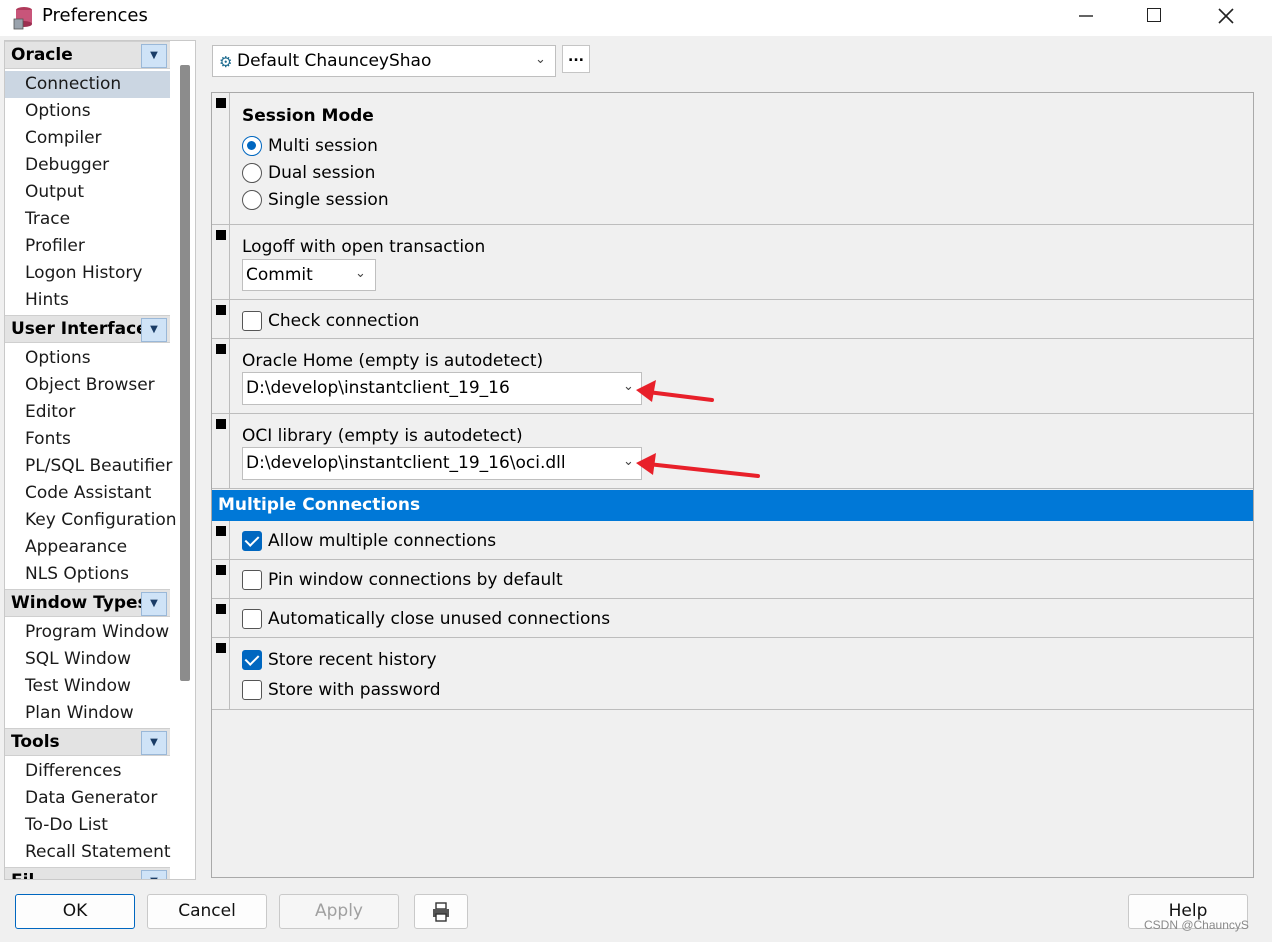 The height and width of the screenshot is (942, 1272). What do you see at coordinates (95, 15) in the screenshot?
I see `window-title: Preferences` at bounding box center [95, 15].